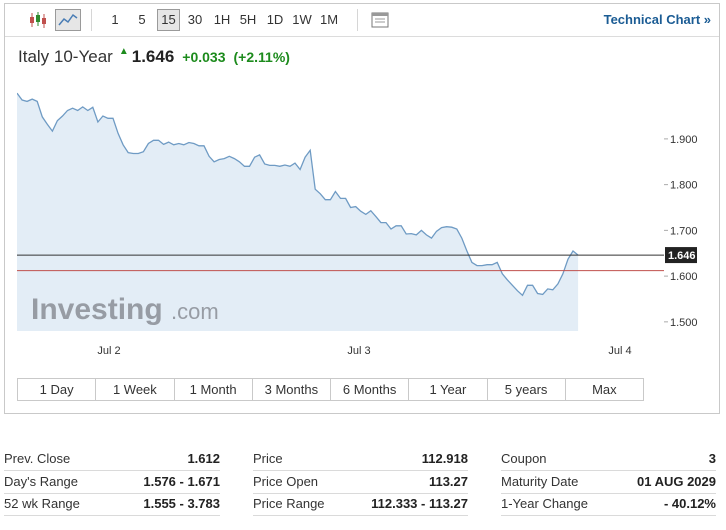 The width and height of the screenshot is (726, 530). I want to click on stat-label: 52 wk Range, so click(42, 503).